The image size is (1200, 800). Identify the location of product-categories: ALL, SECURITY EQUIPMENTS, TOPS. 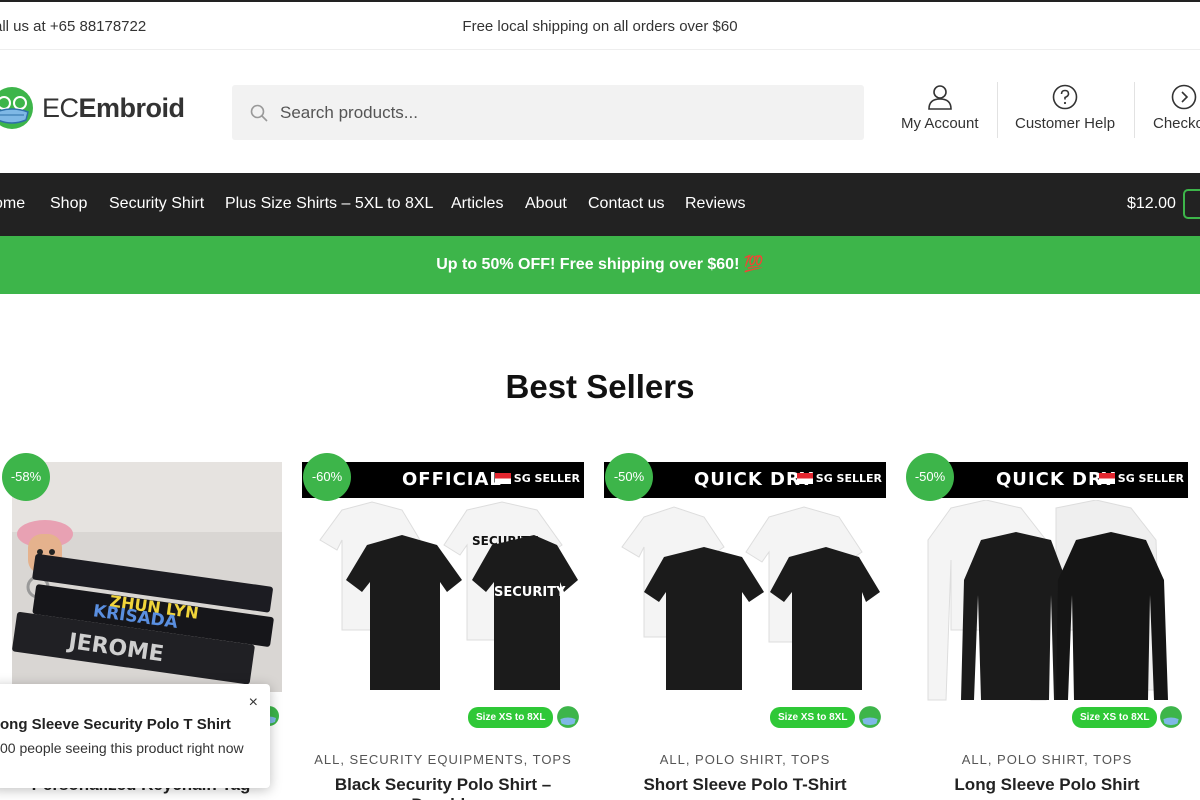
(443, 759).